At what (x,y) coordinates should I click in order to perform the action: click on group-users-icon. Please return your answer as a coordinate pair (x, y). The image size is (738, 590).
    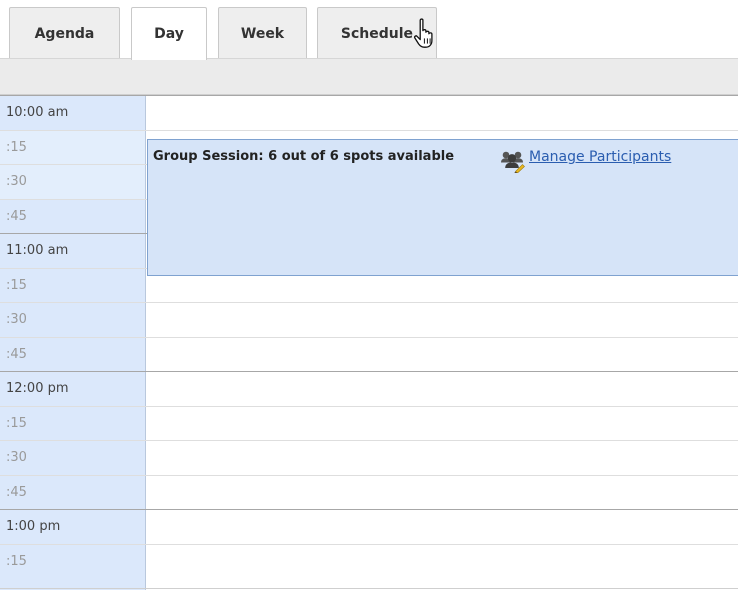
    Looking at the image, I should click on (513, 161).